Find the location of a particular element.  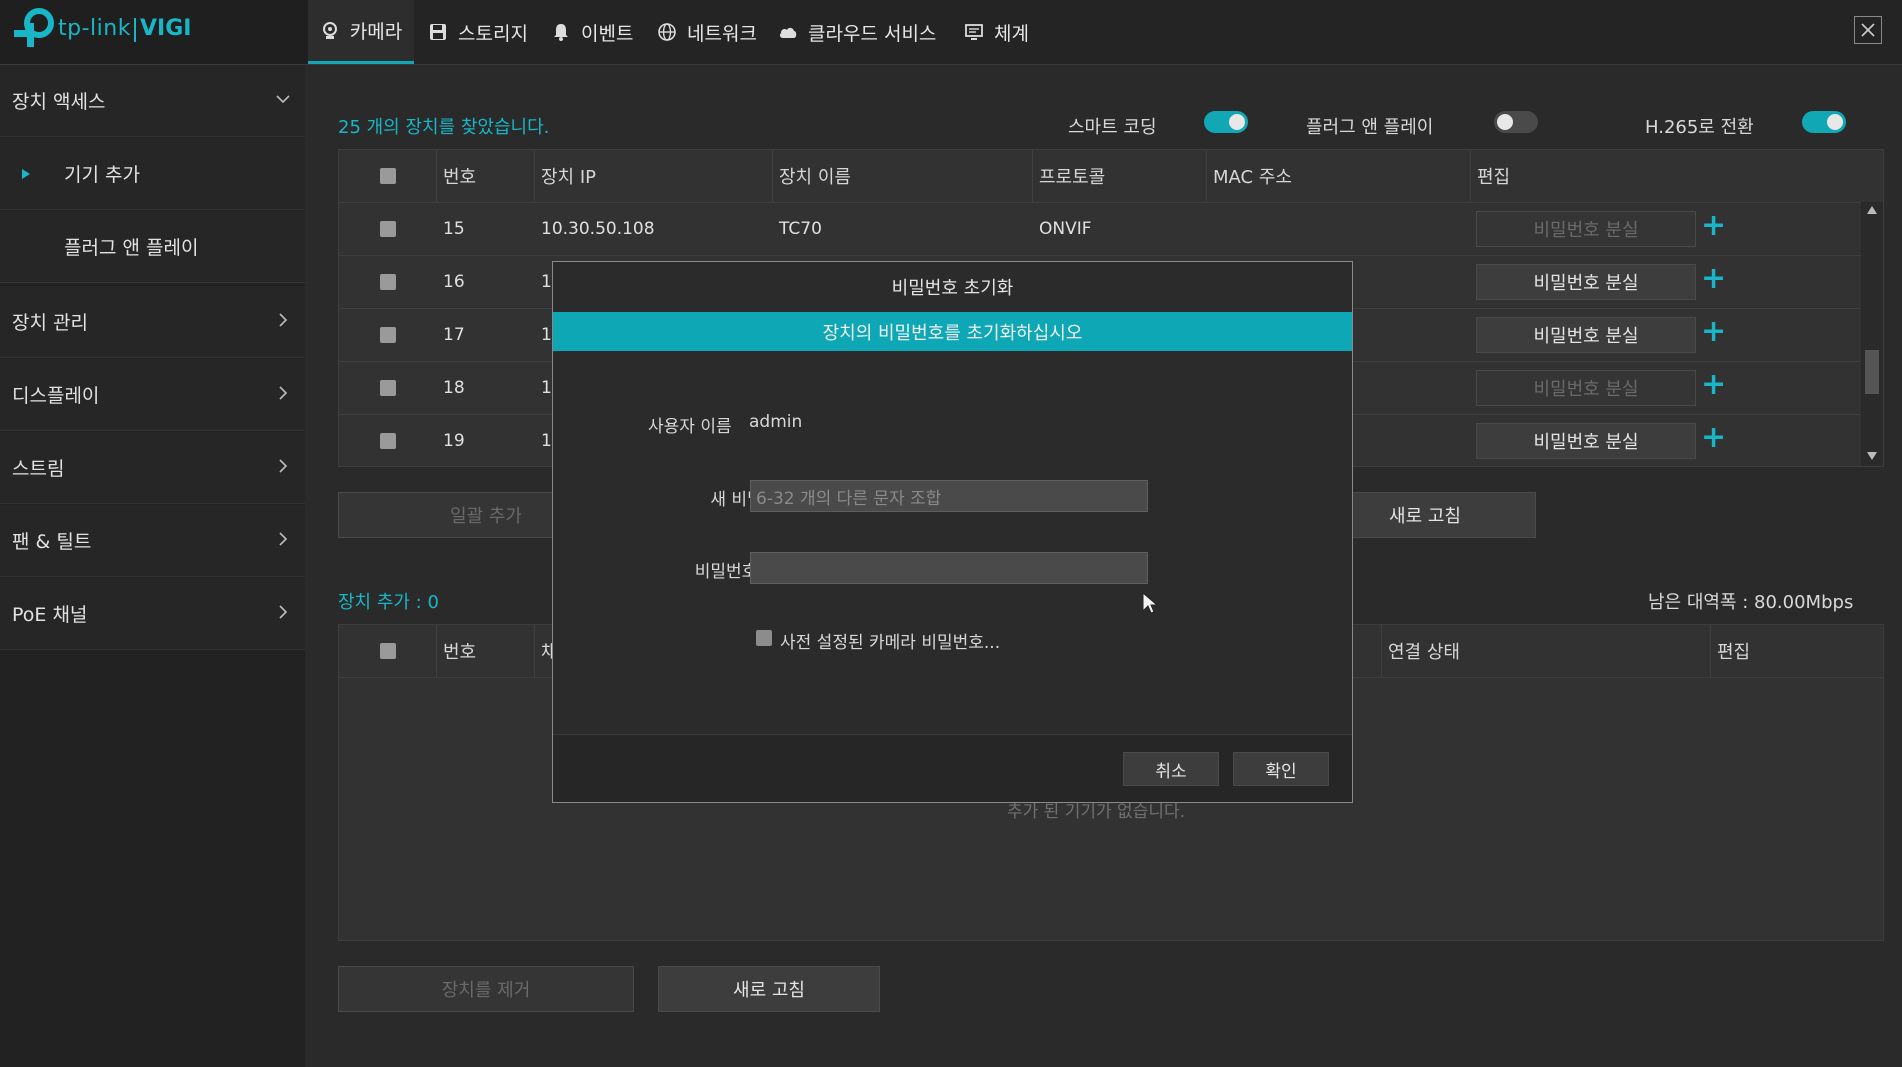

storage-icon is located at coordinates (438, 32).